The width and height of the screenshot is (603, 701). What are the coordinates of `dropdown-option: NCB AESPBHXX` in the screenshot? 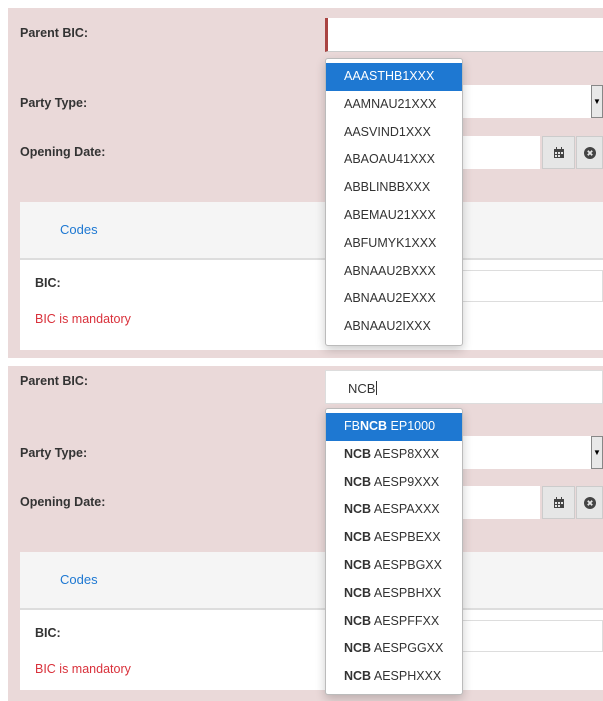 It's located at (394, 594).